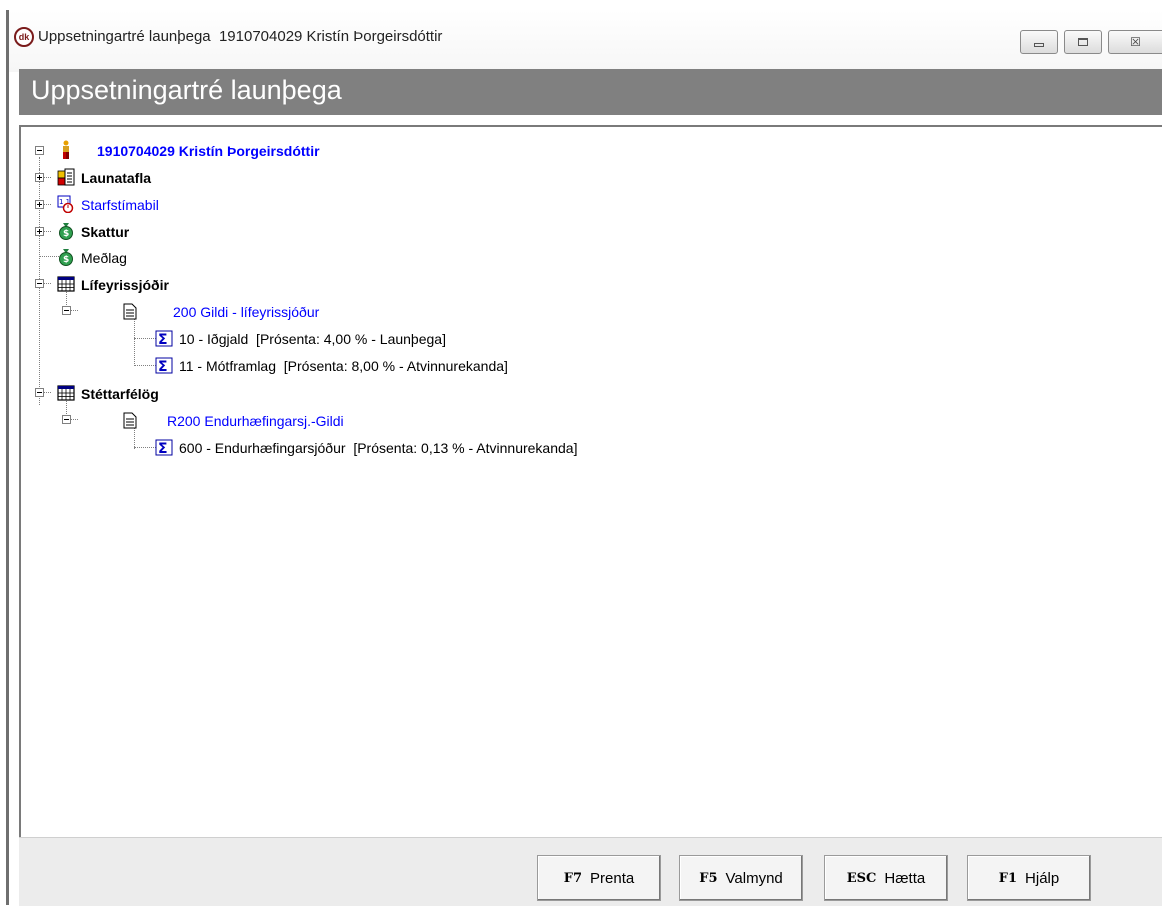 This screenshot has height=906, width=1162. Describe the element at coordinates (708, 878) in the screenshot. I see `shortcut-key: F5` at that location.